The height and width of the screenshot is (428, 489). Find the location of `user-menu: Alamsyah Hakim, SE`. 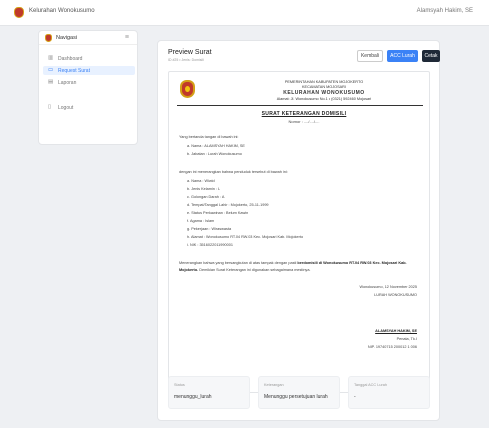

user-menu: Alamsyah Hakim, SE is located at coordinates (445, 11).